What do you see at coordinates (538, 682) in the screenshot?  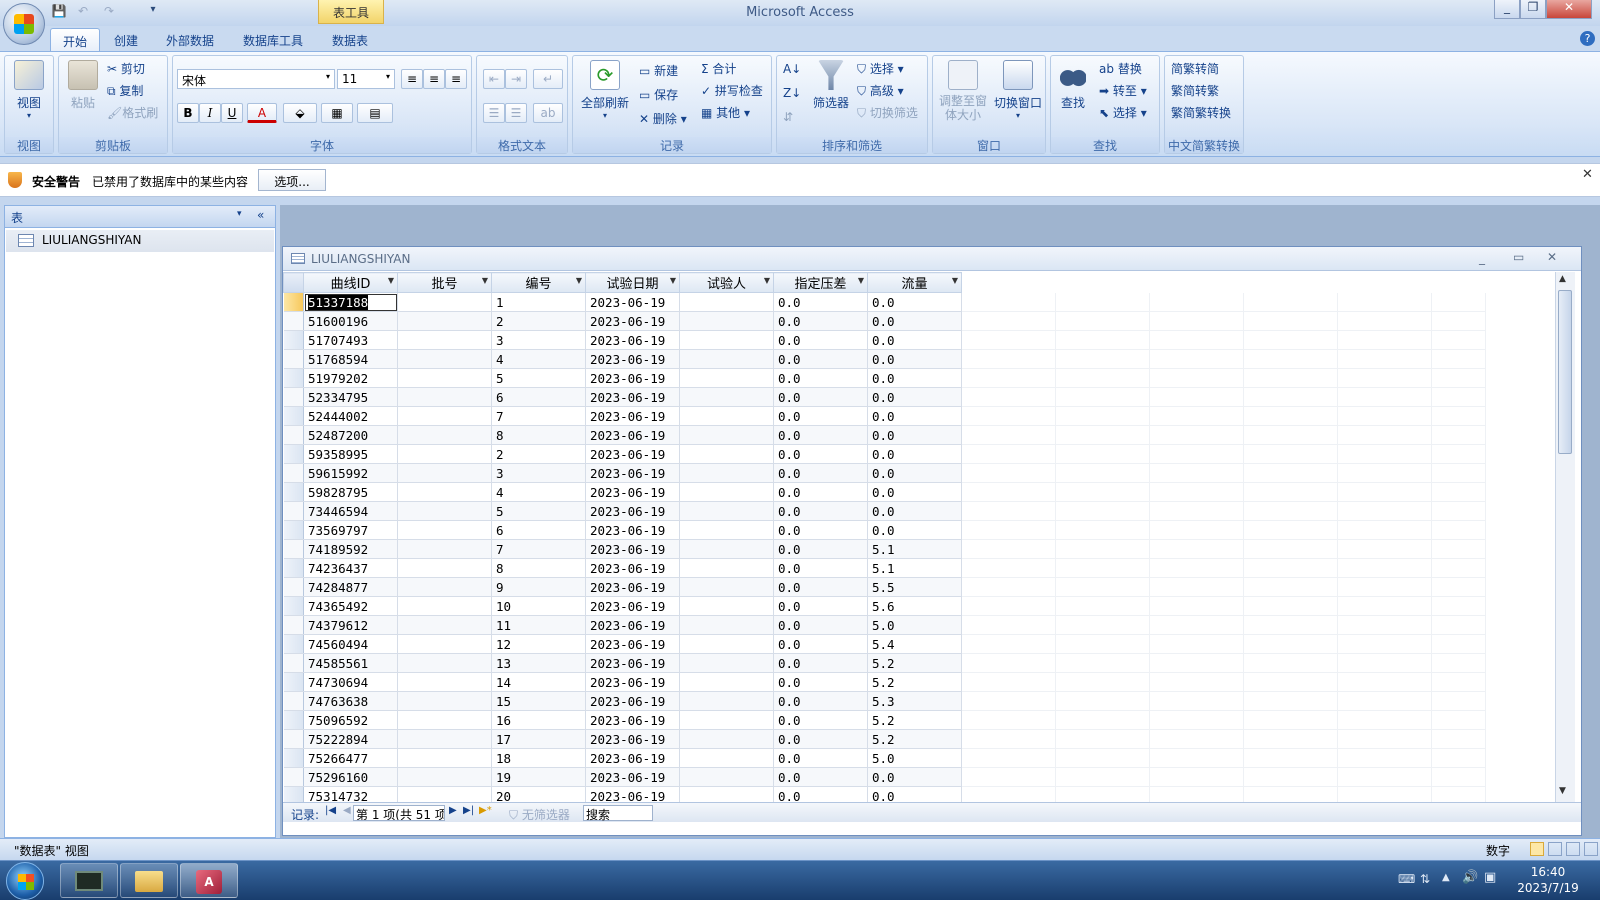 I see `table-cell: 14` at bounding box center [538, 682].